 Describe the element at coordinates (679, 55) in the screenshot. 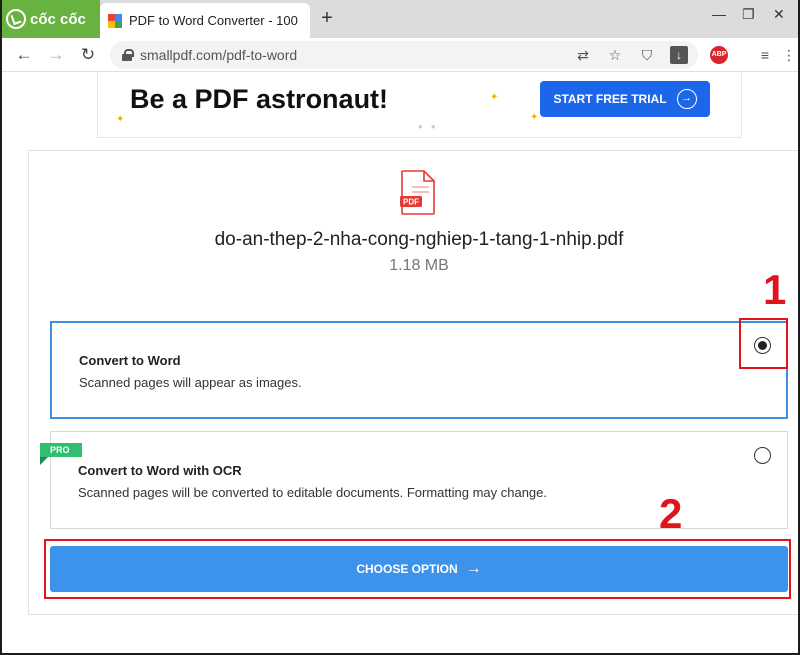

I see `download-icon: ↓` at that location.